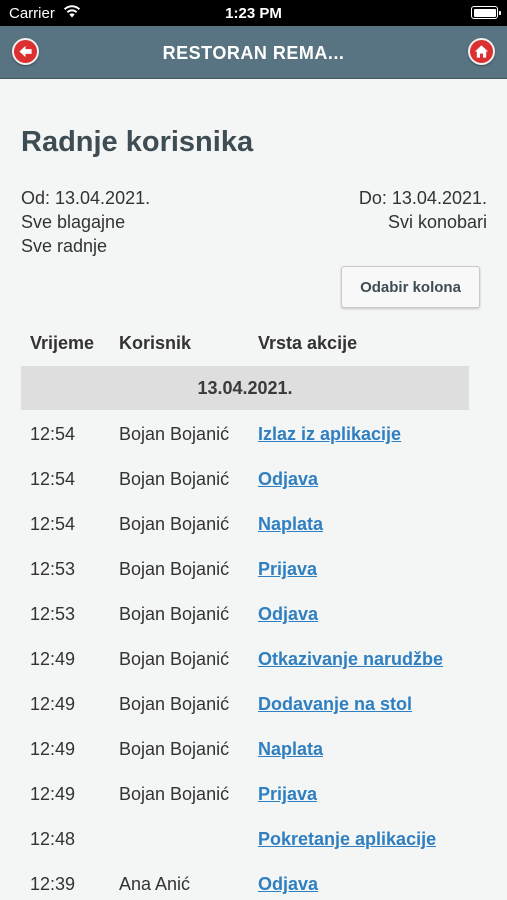 This screenshot has width=507, height=900. I want to click on date-group-row: 13.04.2021., so click(245, 388).